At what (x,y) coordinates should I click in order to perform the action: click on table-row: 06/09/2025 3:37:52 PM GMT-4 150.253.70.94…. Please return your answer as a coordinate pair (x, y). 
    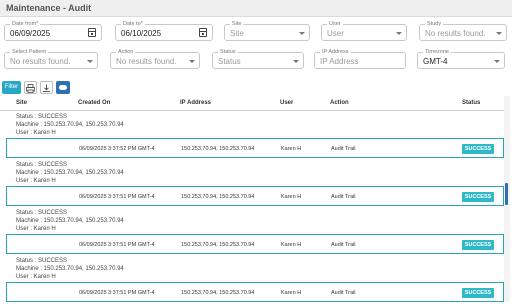
    Looking at the image, I should click on (255, 148).